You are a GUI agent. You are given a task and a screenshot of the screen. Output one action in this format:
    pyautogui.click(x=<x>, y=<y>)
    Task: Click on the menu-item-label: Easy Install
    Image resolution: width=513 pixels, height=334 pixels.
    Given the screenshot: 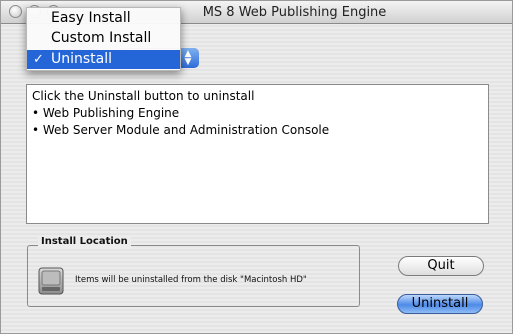 What is the action you would take?
    pyautogui.click(x=91, y=18)
    